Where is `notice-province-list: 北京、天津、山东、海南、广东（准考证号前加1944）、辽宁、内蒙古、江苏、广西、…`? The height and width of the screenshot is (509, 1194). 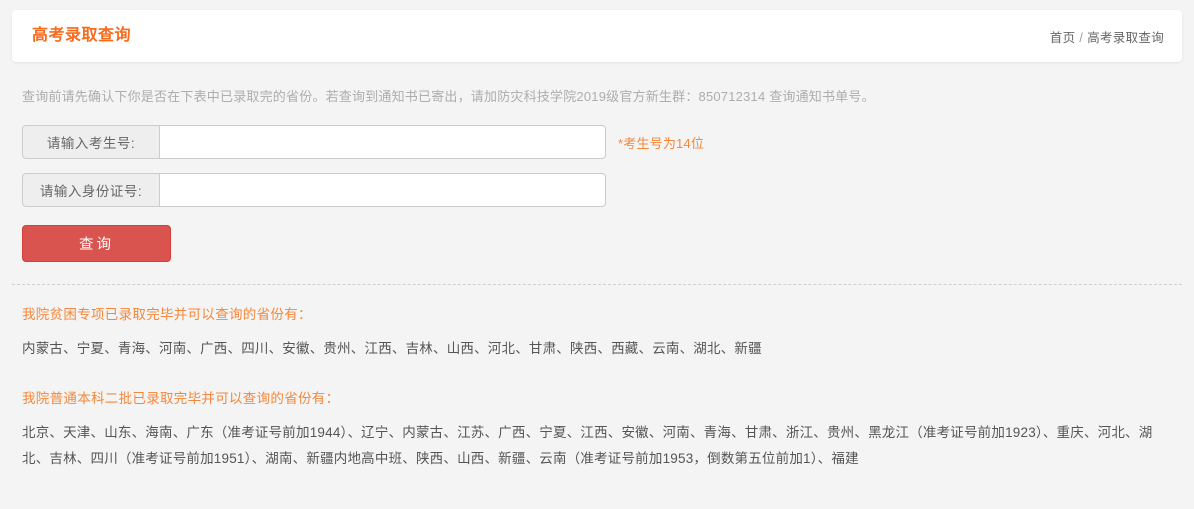
notice-province-list: 北京、天津、山东、海南、广东（准考证号前加1944）、辽宁、内蒙古、江苏、广西、… is located at coordinates (587, 446).